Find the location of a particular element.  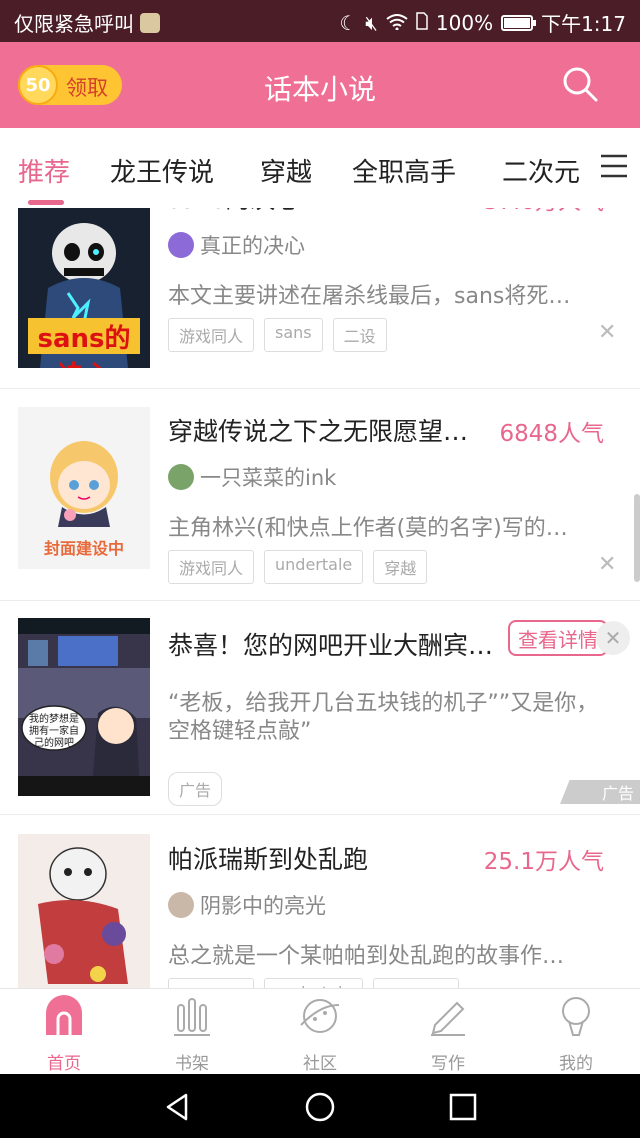

author-name: 一只菜菜的ink is located at coordinates (268, 477).